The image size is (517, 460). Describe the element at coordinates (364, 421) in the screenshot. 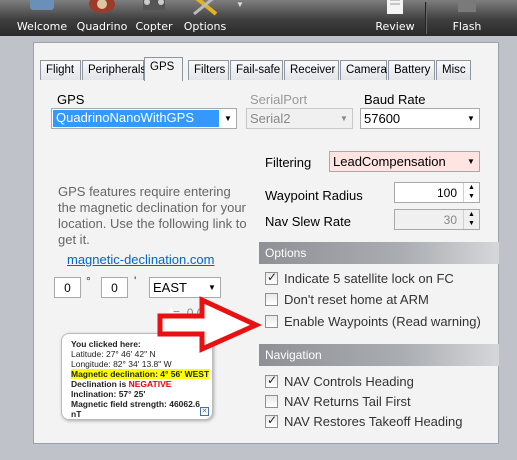

I see `checkbox-nav-restores-takeoff-heading: NAV Restores Takeoff Heading` at that location.